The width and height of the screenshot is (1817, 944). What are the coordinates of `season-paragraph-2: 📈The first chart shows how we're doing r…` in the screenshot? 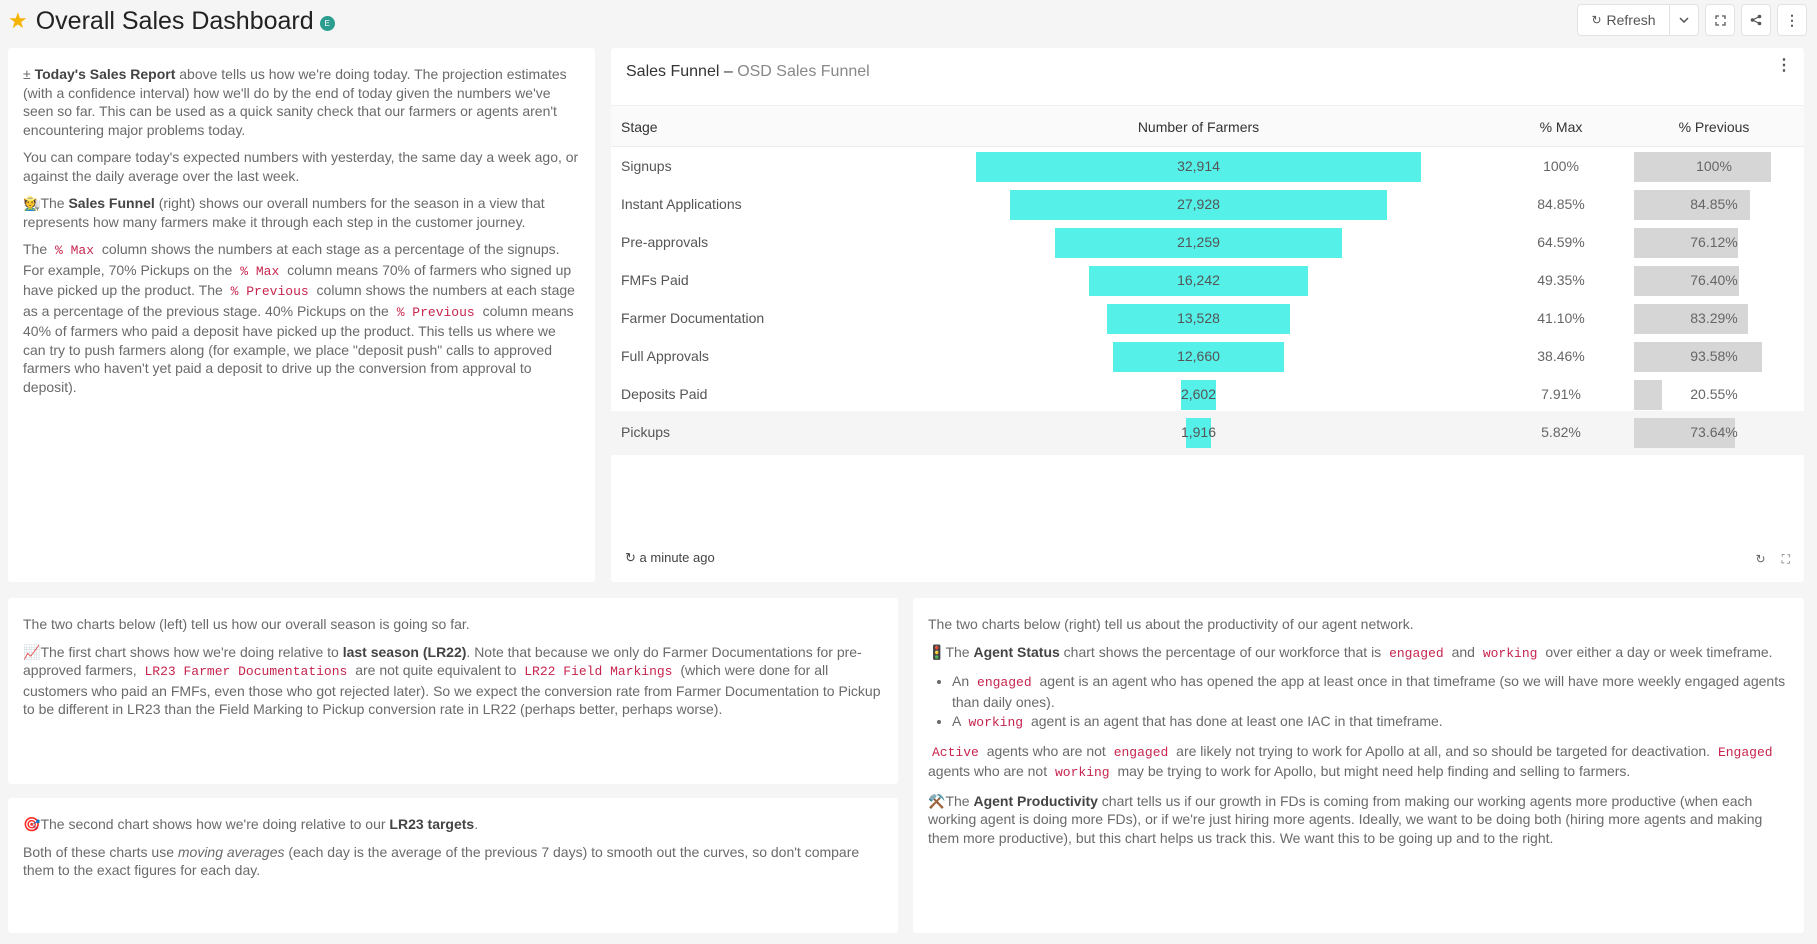 It's located at (452, 680).